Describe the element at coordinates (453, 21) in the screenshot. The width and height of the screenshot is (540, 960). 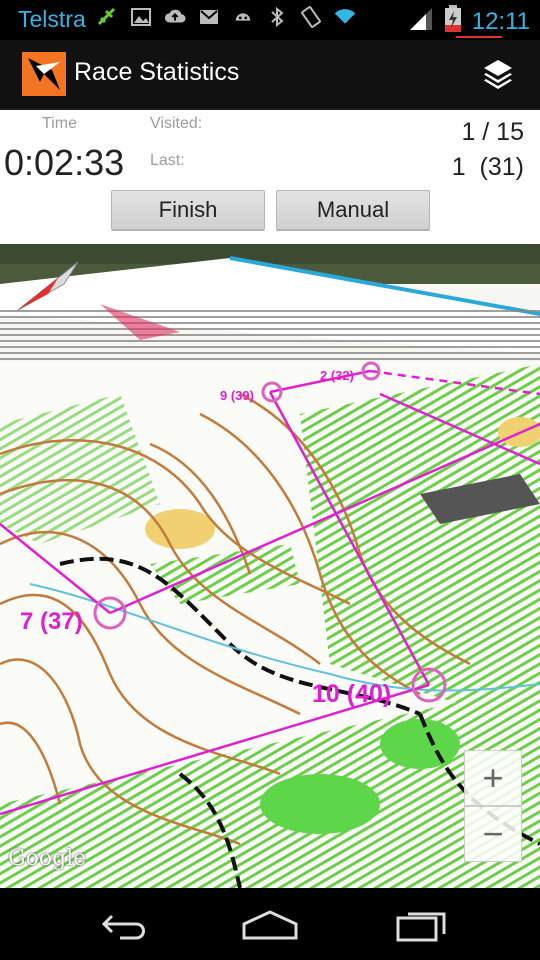
I see `battery-icon` at that location.